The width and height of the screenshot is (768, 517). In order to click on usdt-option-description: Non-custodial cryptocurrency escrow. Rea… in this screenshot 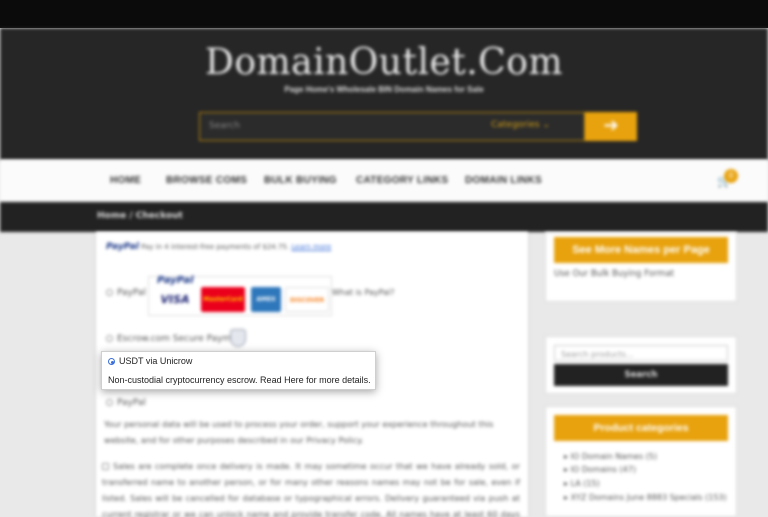, I will do `click(239, 380)`.